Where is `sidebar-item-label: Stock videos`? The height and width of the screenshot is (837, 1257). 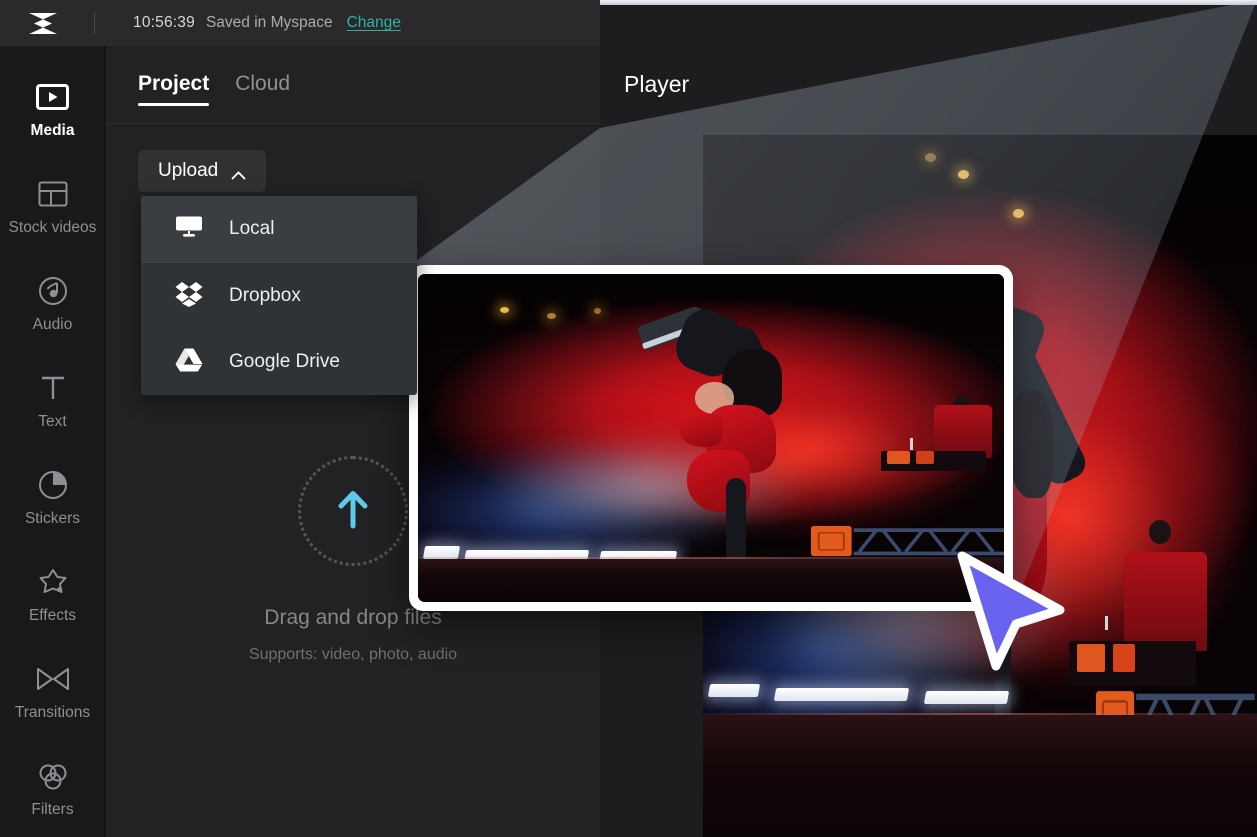
sidebar-item-label: Stock videos is located at coordinates (52, 227).